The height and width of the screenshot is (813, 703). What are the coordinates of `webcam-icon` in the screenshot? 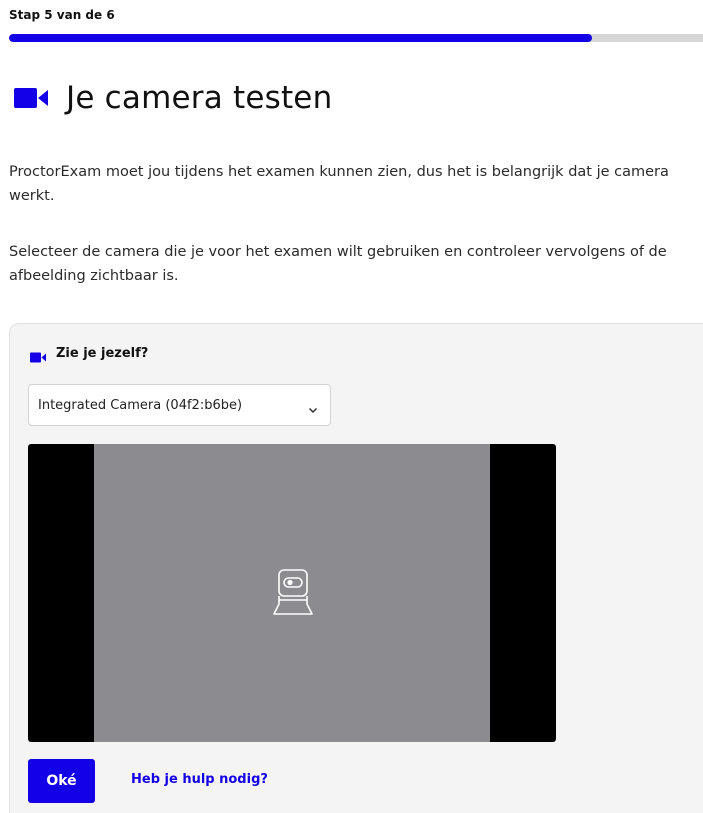 It's located at (293, 592).